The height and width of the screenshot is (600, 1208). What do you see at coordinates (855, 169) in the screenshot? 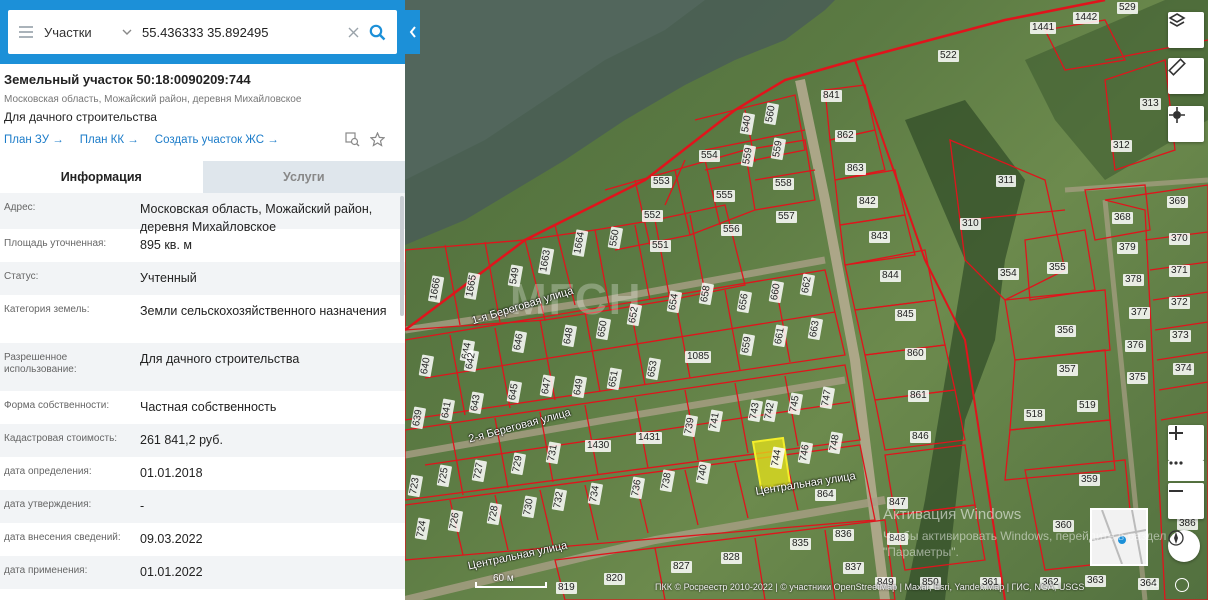
I see `plot-number-label: 863` at bounding box center [855, 169].